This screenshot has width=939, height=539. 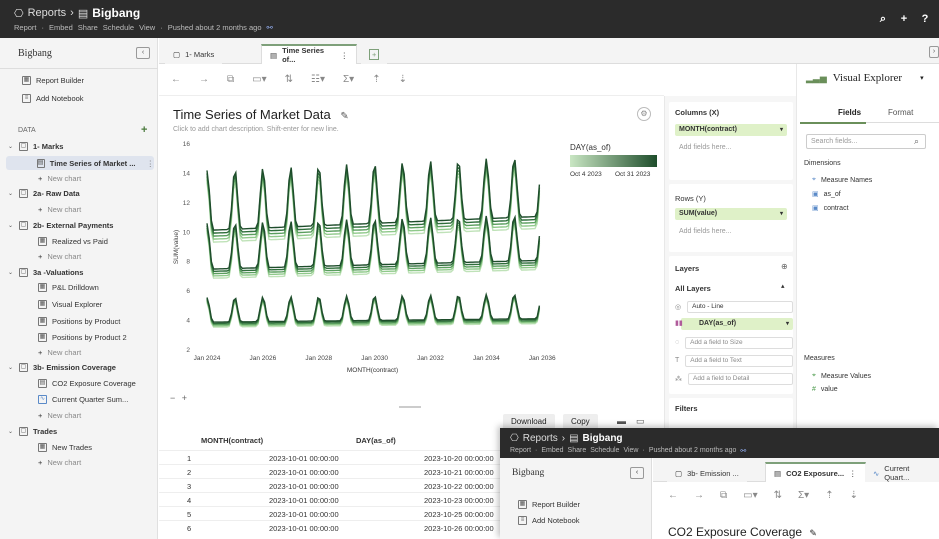 What do you see at coordinates (742, 532) in the screenshot?
I see `overlay-chart-title: CO2 Exposure Coverage ✎` at bounding box center [742, 532].